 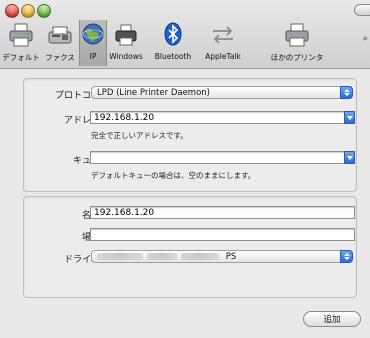 I want to click on other-printer-icon, so click(x=297, y=35).